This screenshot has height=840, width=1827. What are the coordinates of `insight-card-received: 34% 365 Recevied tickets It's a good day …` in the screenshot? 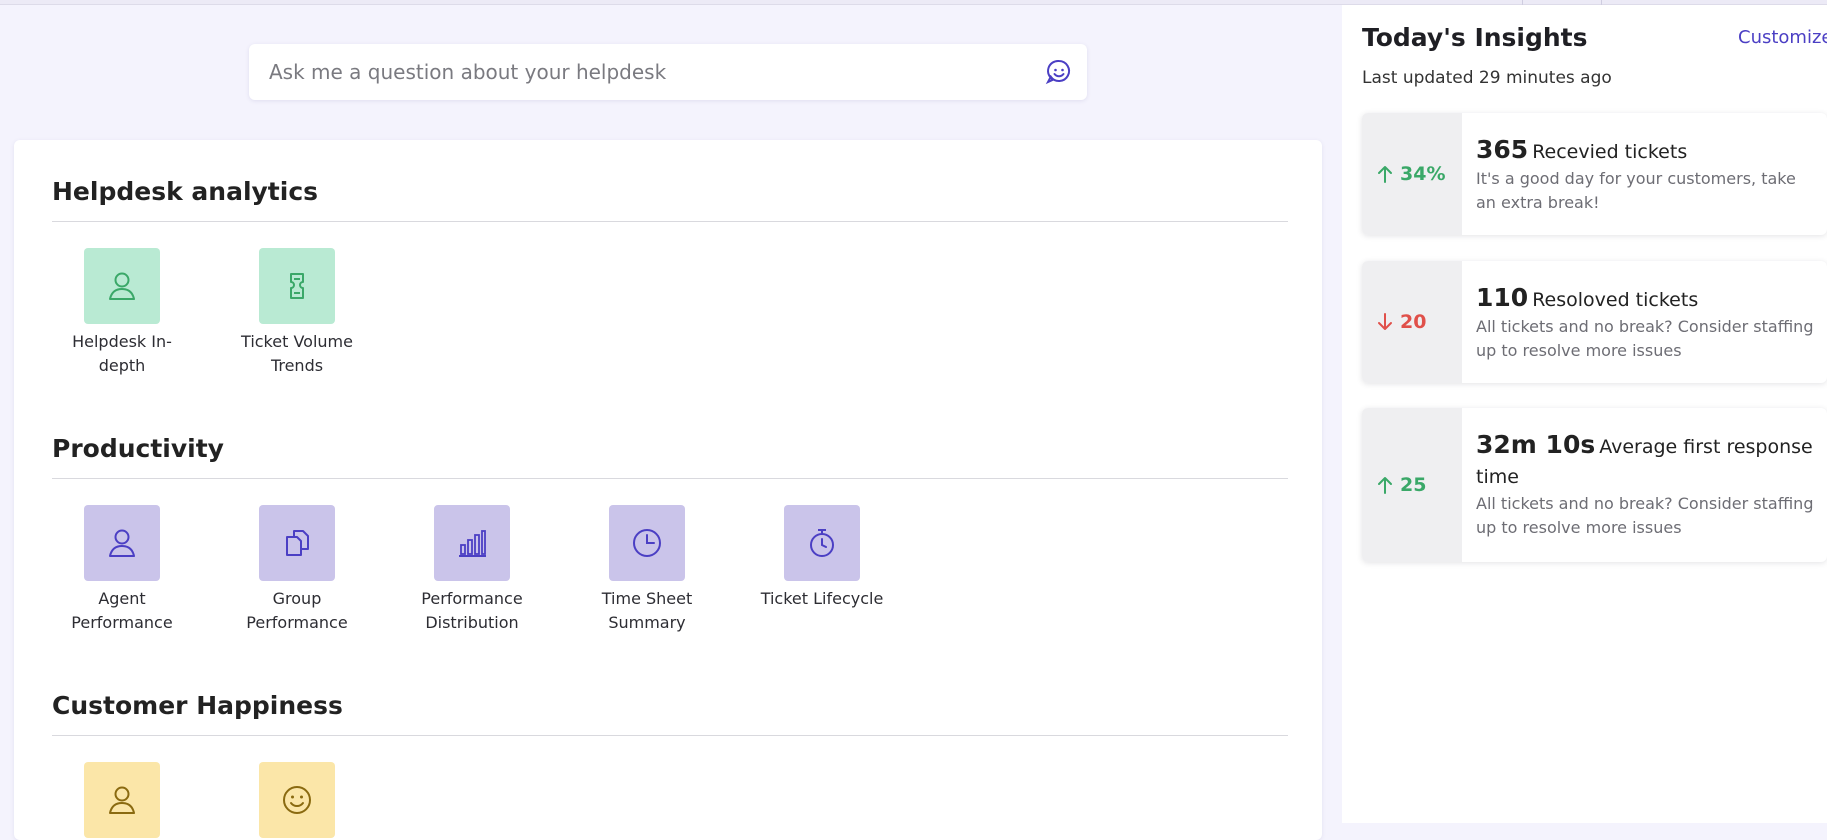 It's located at (1594, 174).